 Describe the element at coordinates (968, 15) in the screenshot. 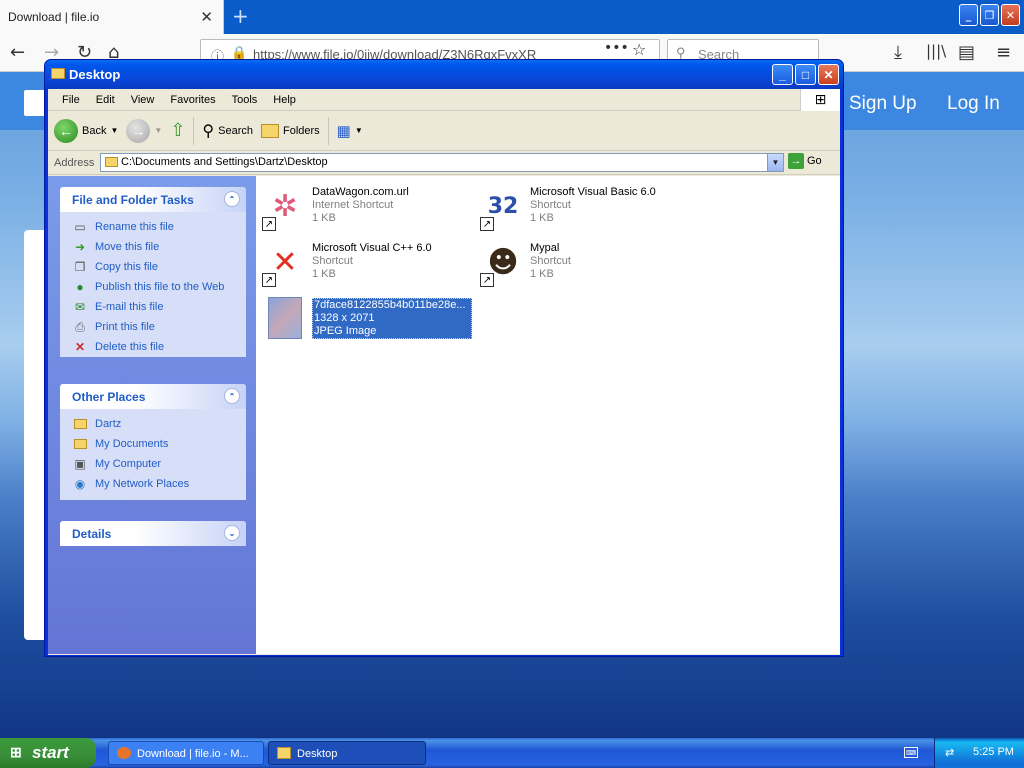

I see `minimize-icon: _` at that location.